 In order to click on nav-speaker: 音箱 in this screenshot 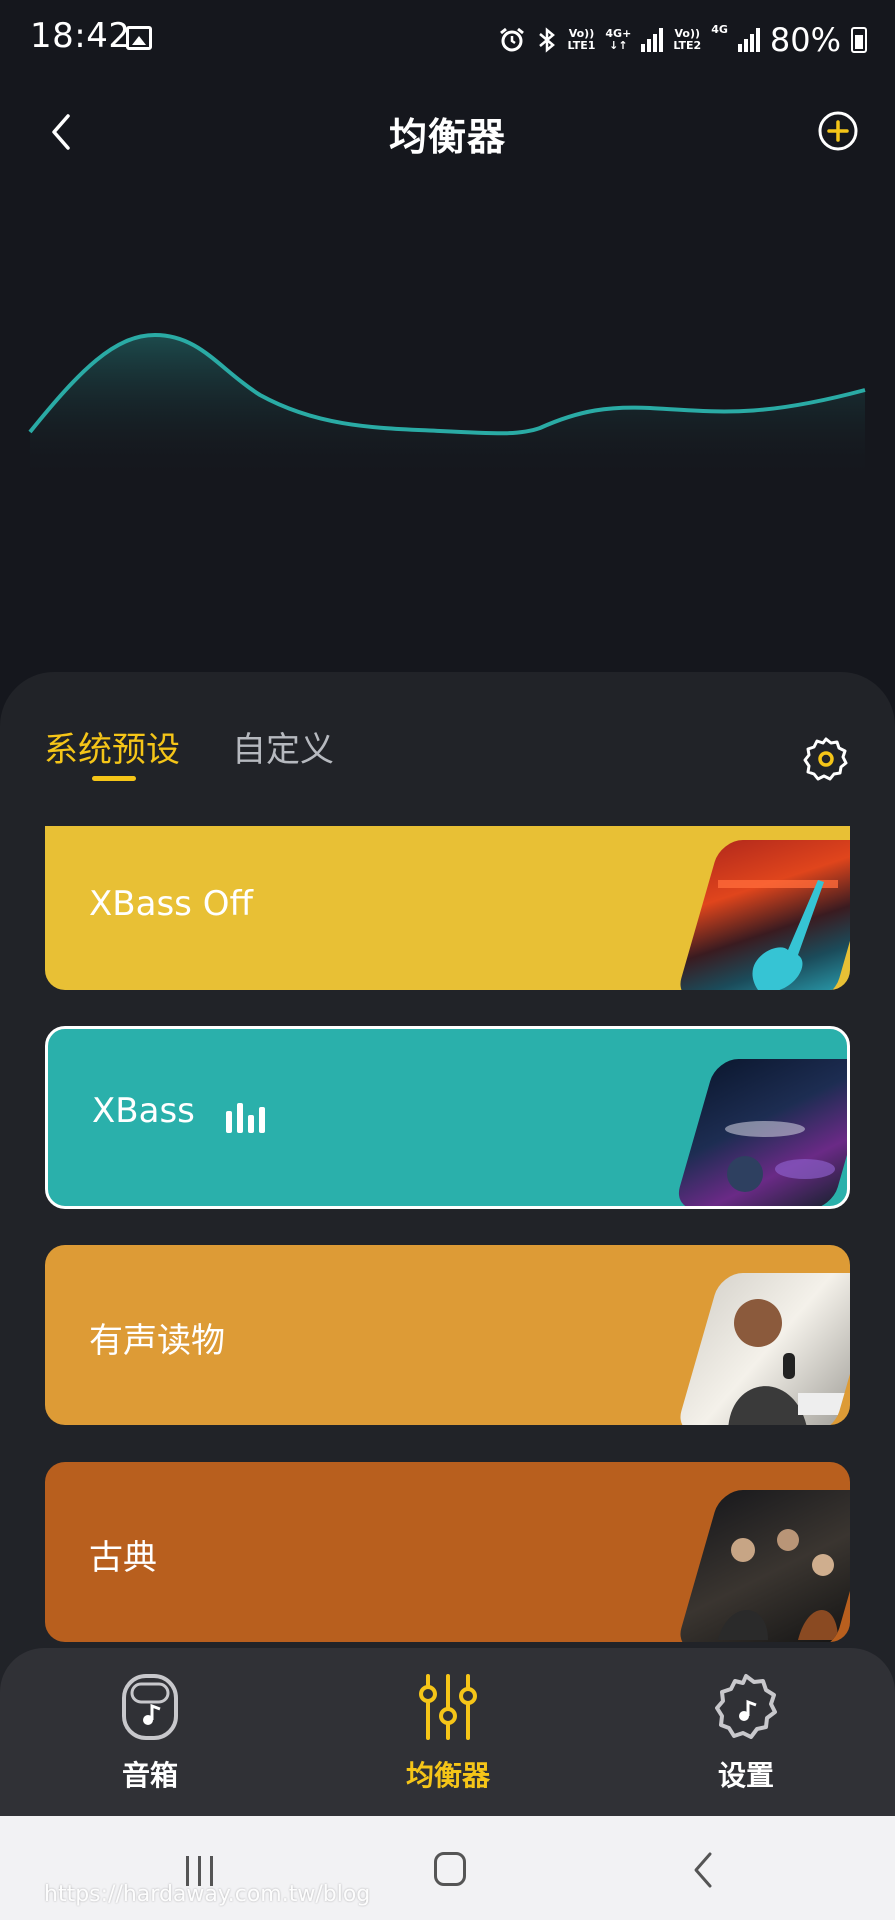, I will do `click(150, 1733)`.